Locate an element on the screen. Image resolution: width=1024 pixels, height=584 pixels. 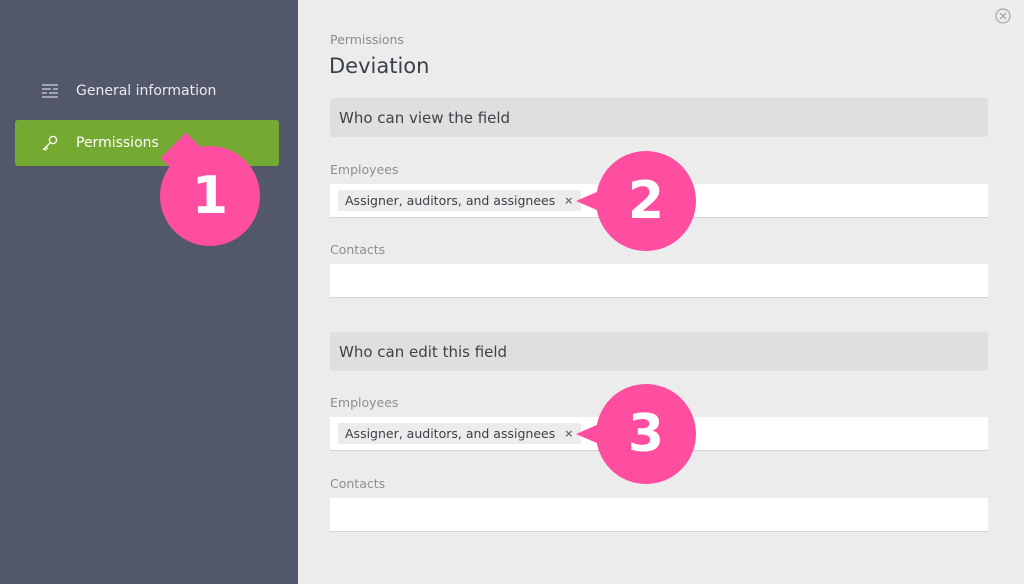
section-header-view: Who can view the field is located at coordinates (659, 117).